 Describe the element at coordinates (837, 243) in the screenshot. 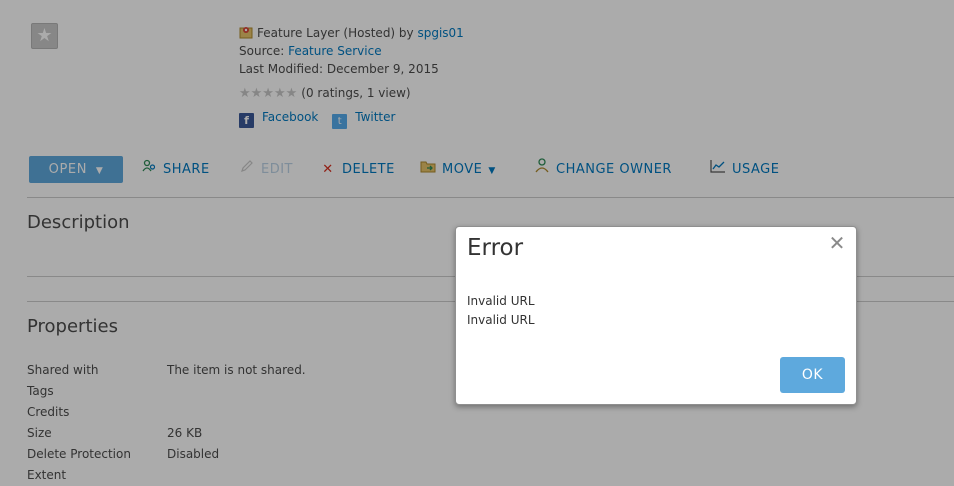

I see `close-icon: ✕` at that location.